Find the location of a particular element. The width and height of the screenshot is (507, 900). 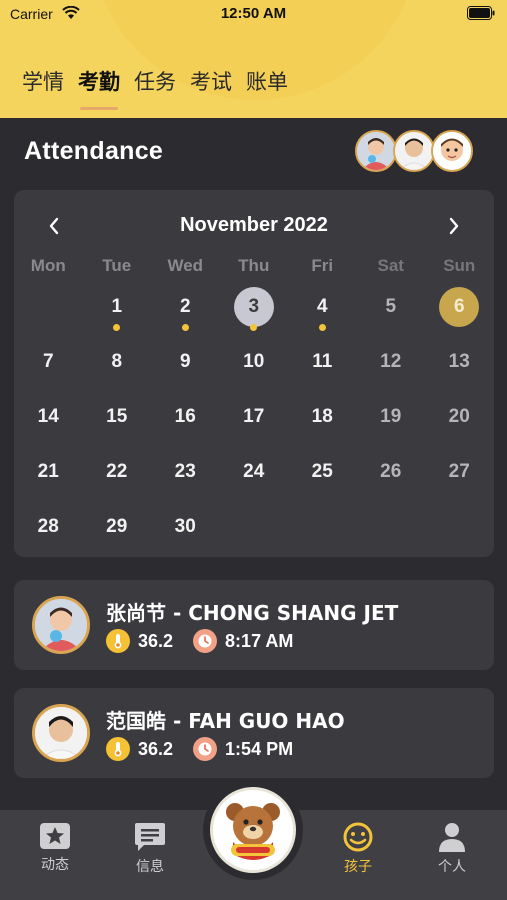

nav-item-children: 孩子 is located at coordinates (358, 849).